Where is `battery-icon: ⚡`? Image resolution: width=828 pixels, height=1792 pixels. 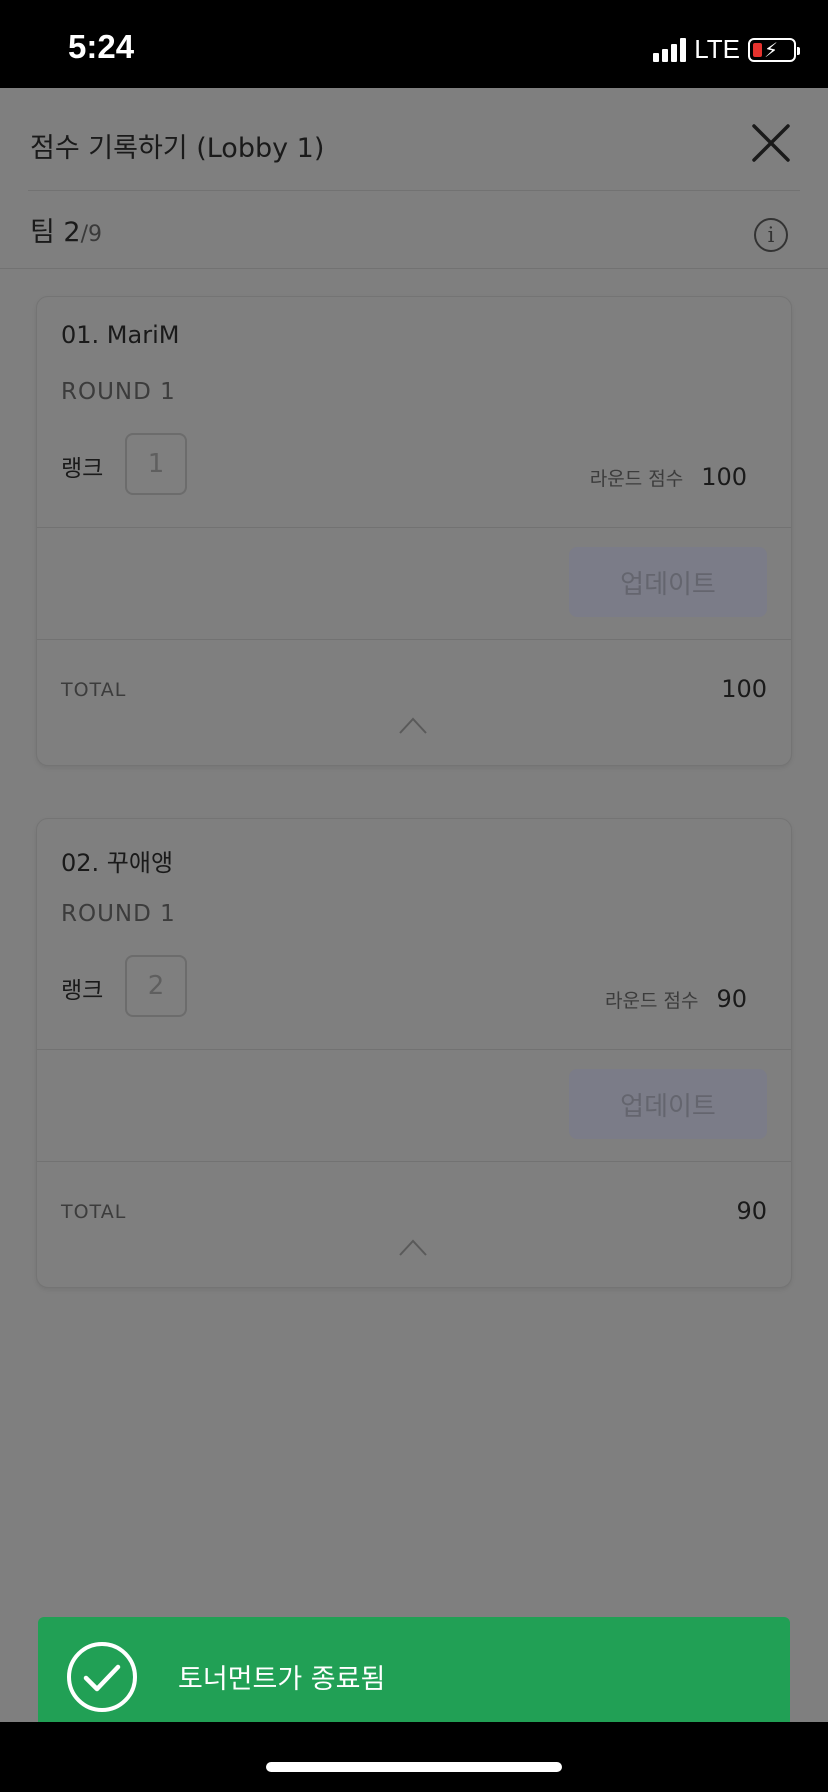 battery-icon: ⚡ is located at coordinates (774, 49).